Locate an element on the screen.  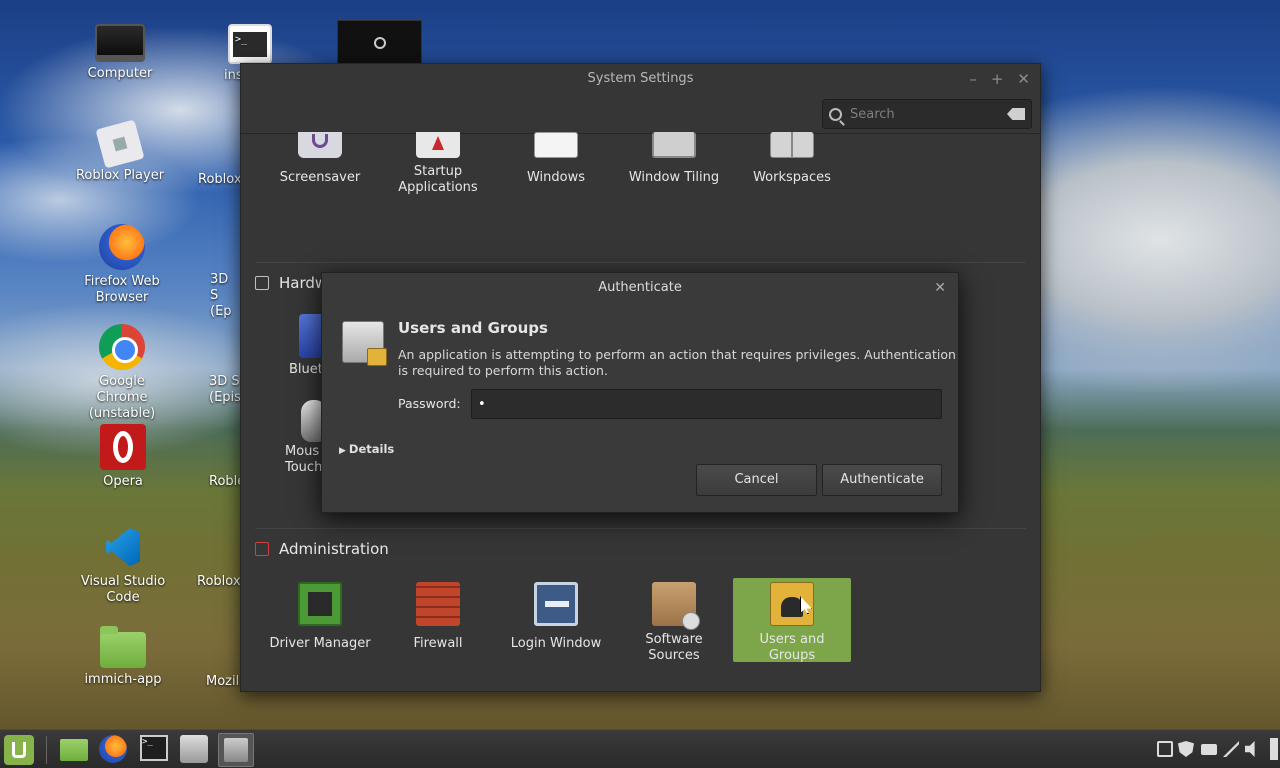
terminal-icon is located at coordinates (250, 44).